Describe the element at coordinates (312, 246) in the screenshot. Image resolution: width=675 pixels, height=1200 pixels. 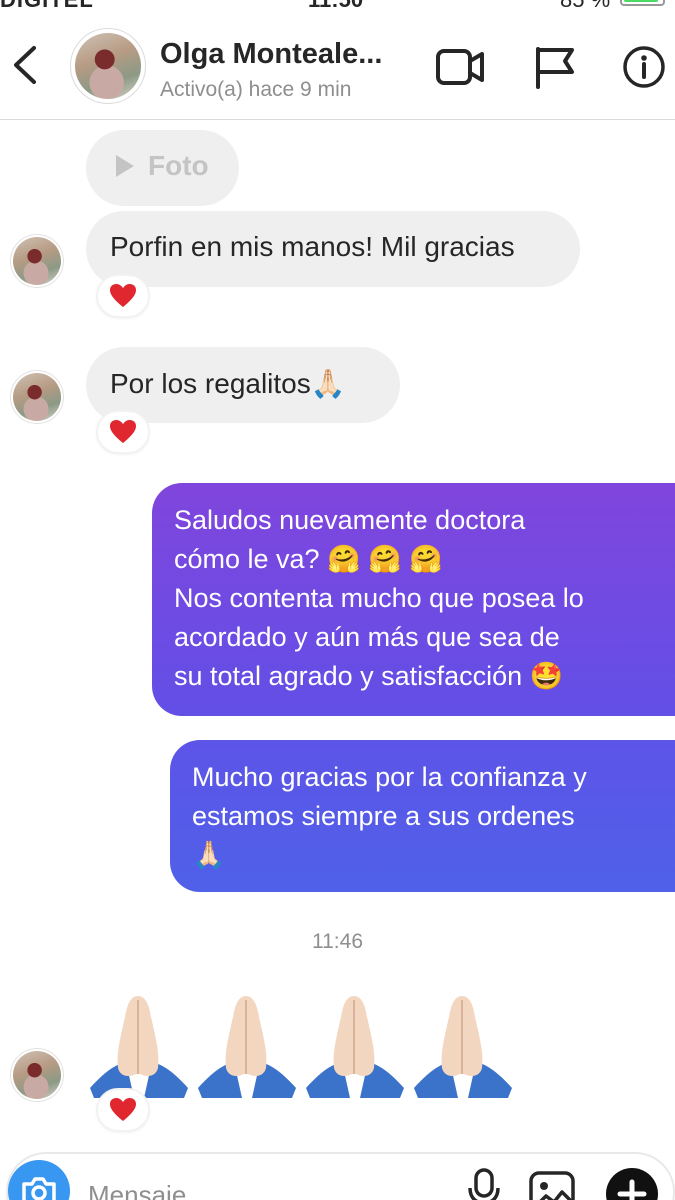
I see `message-text: Porfin en mis manos! Mil gracias` at that location.